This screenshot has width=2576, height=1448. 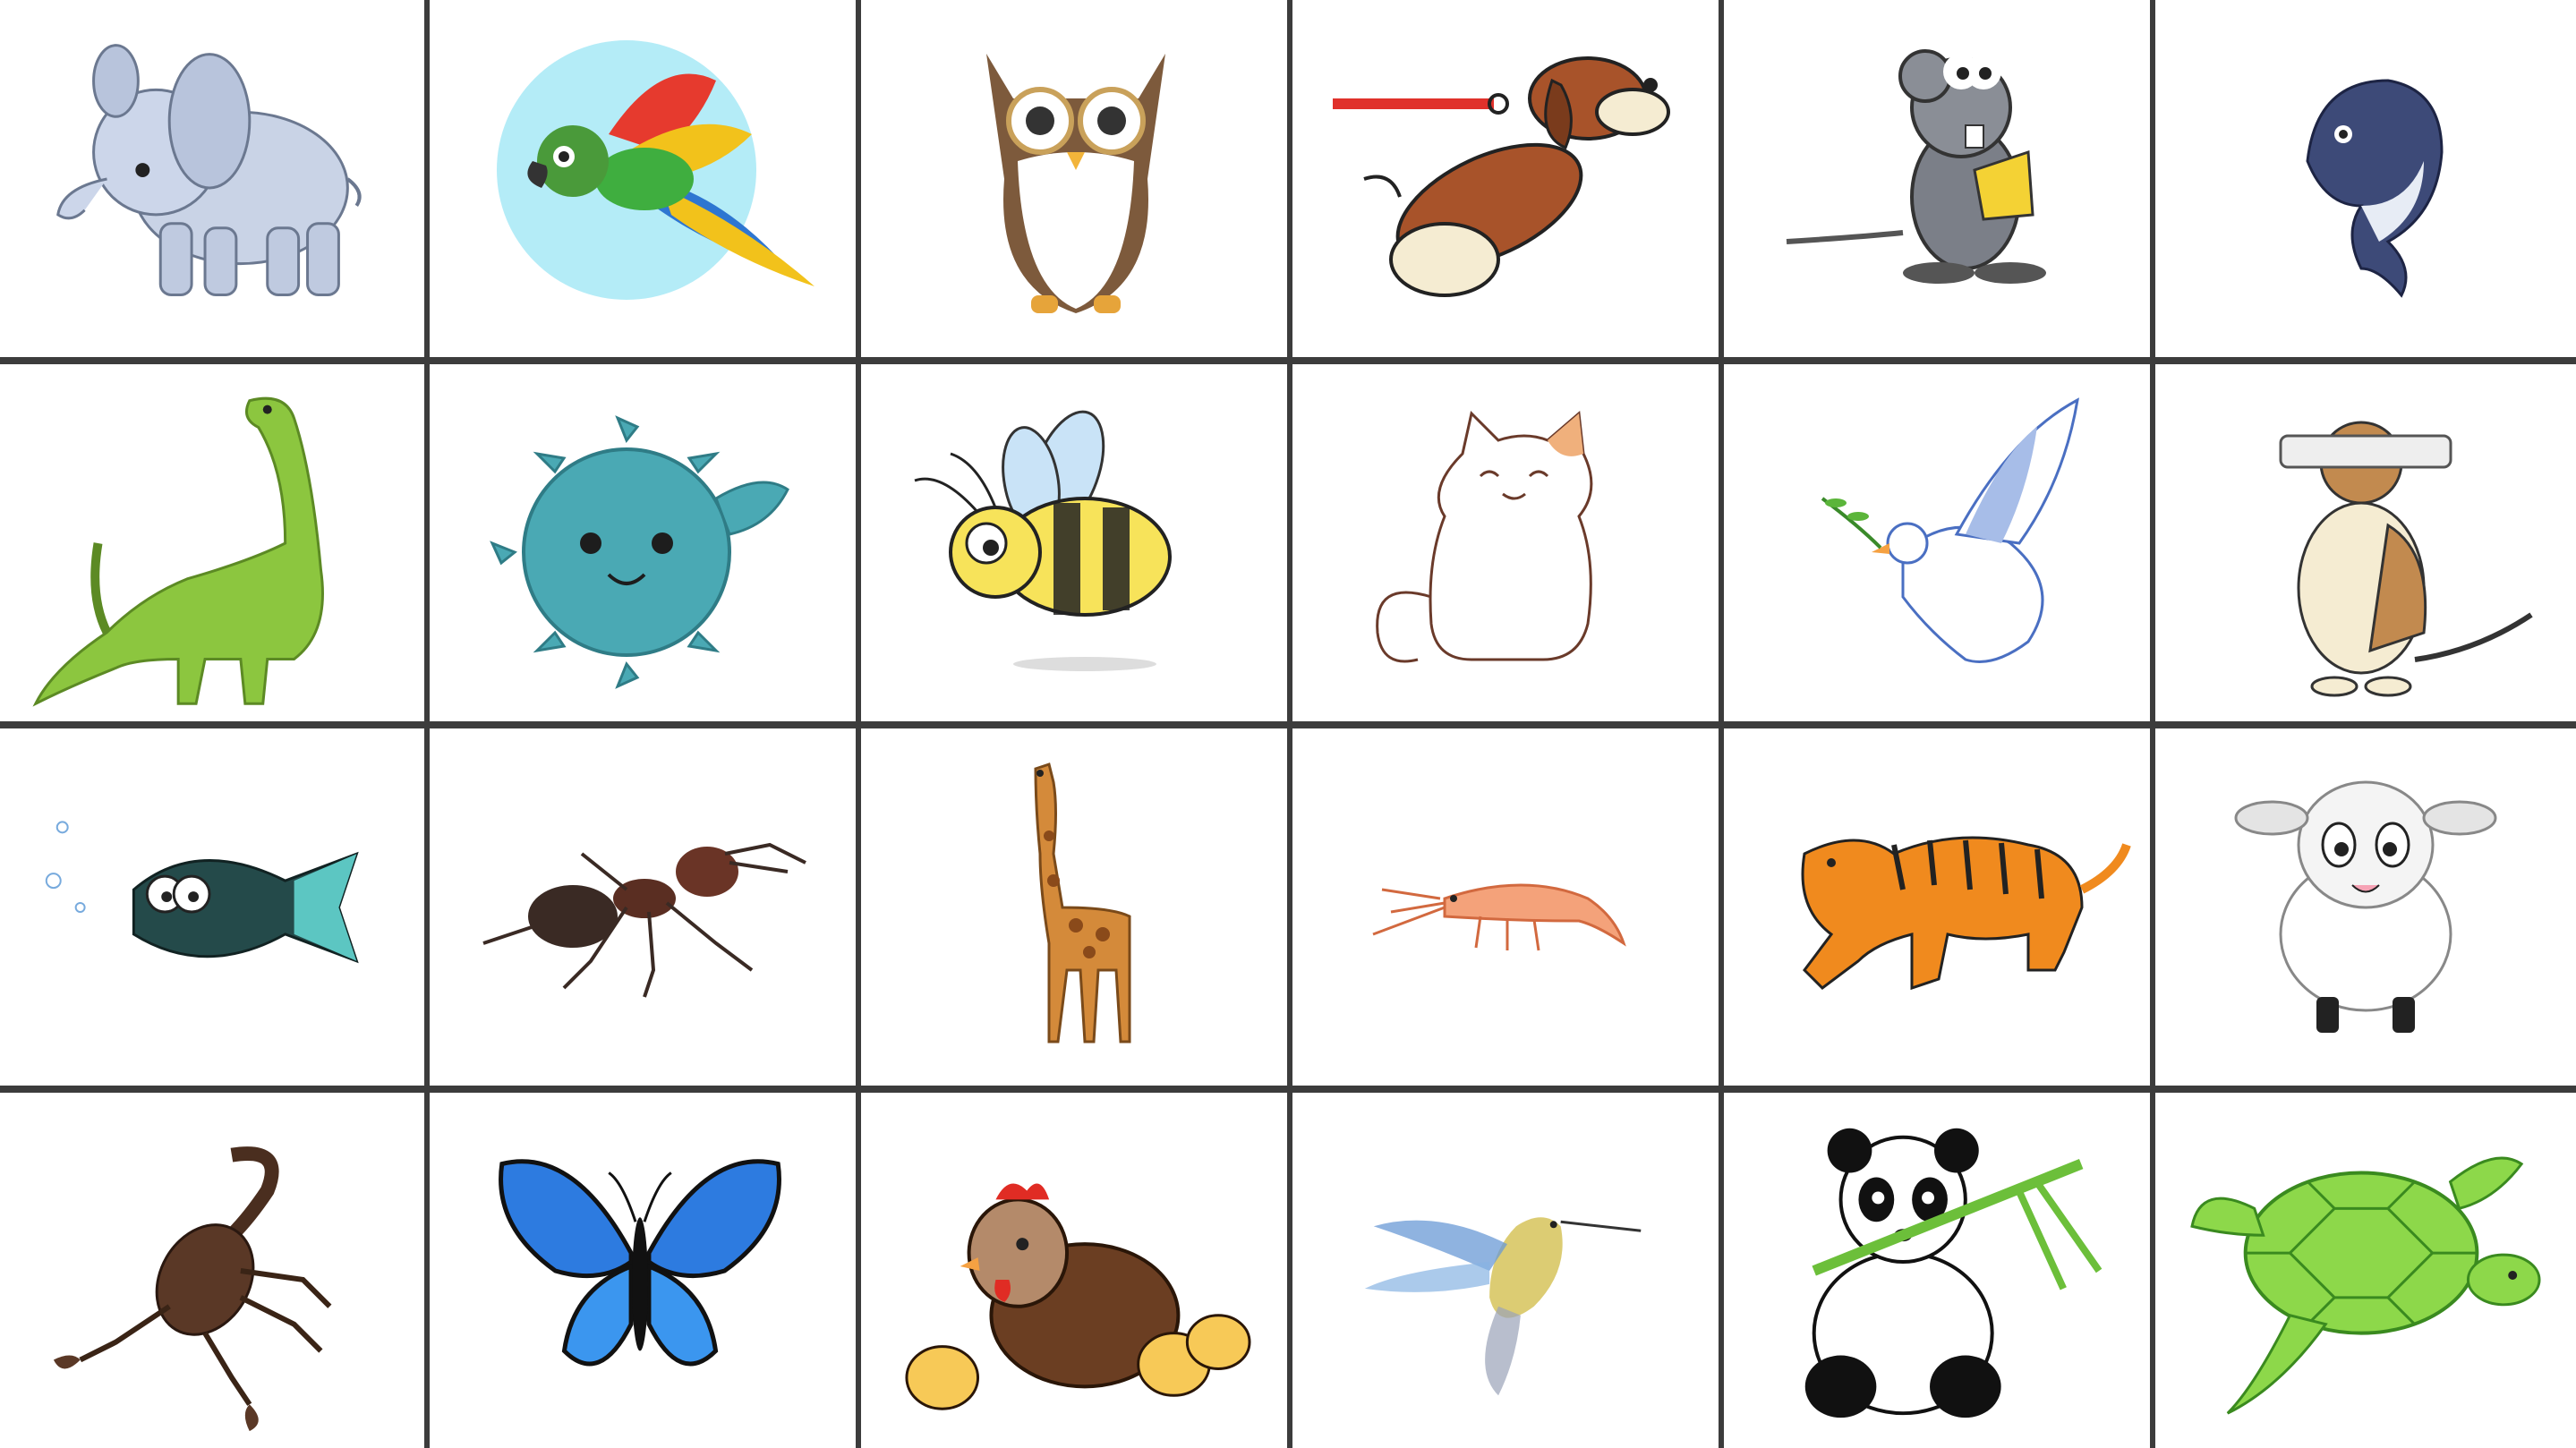 I want to click on tile-tiger, so click(x=1937, y=907).